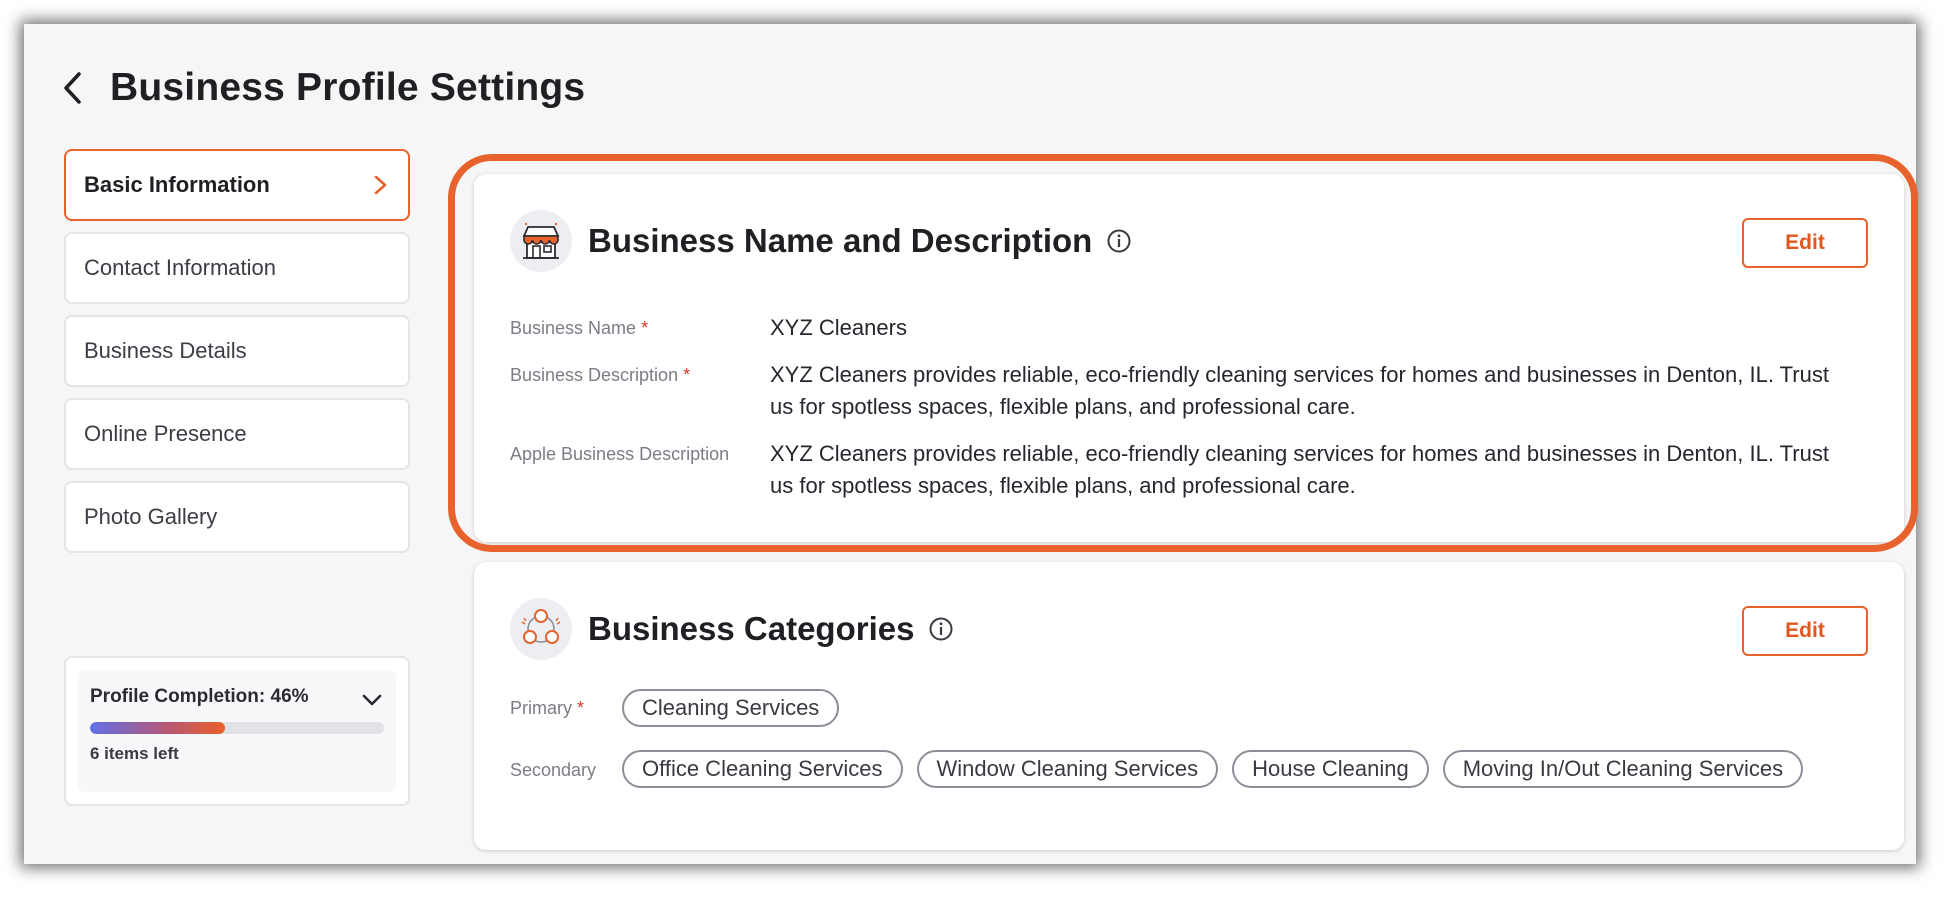  Describe the element at coordinates (380, 185) in the screenshot. I see `chevron-right-icon` at that location.